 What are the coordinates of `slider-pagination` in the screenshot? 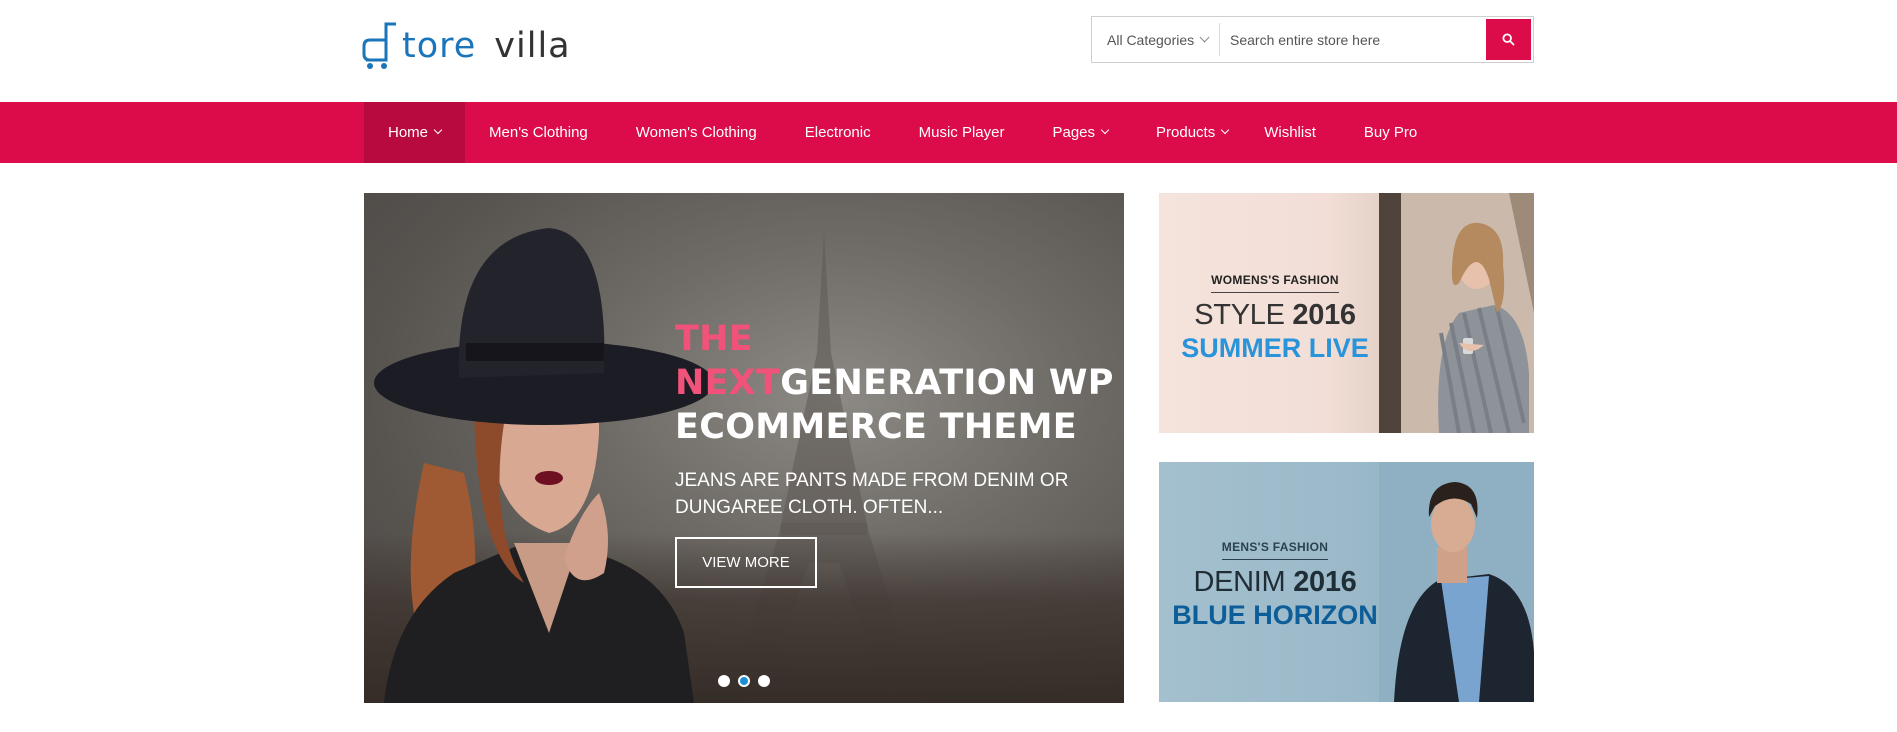 It's located at (744, 681).